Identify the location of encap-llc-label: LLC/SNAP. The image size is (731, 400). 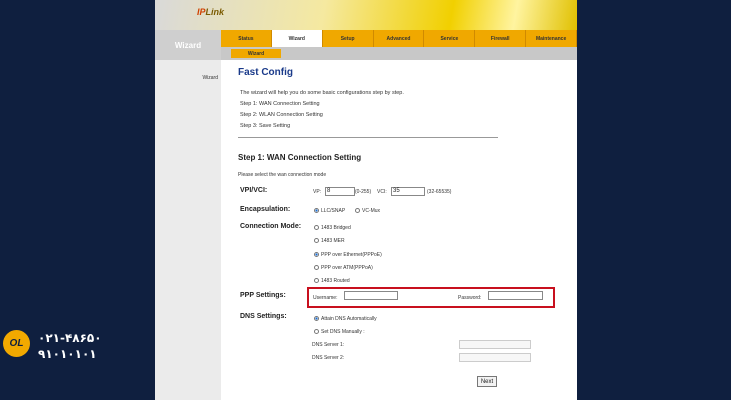
(333, 211).